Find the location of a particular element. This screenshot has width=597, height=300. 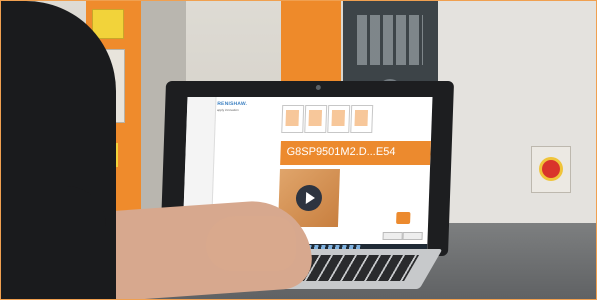

emergency-stop-box is located at coordinates (551, 169).